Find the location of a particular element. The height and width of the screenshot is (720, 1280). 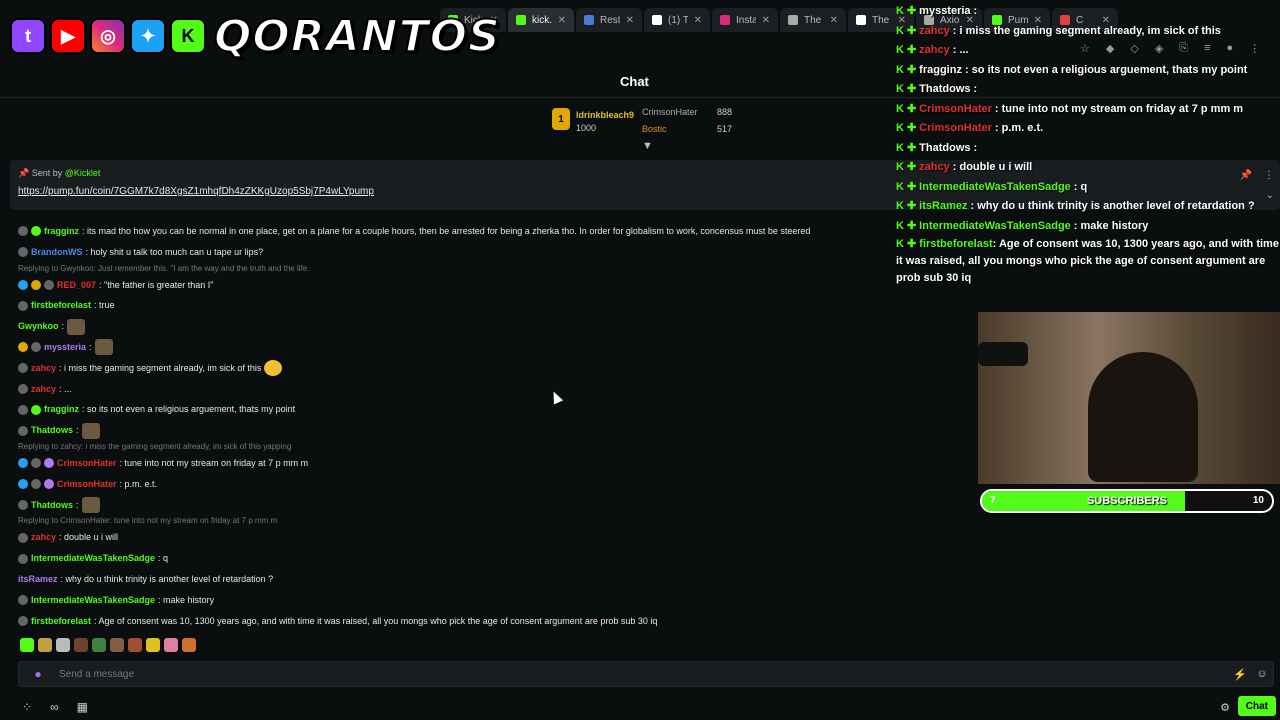

chat-username: RED_007 is located at coordinates (76, 285).